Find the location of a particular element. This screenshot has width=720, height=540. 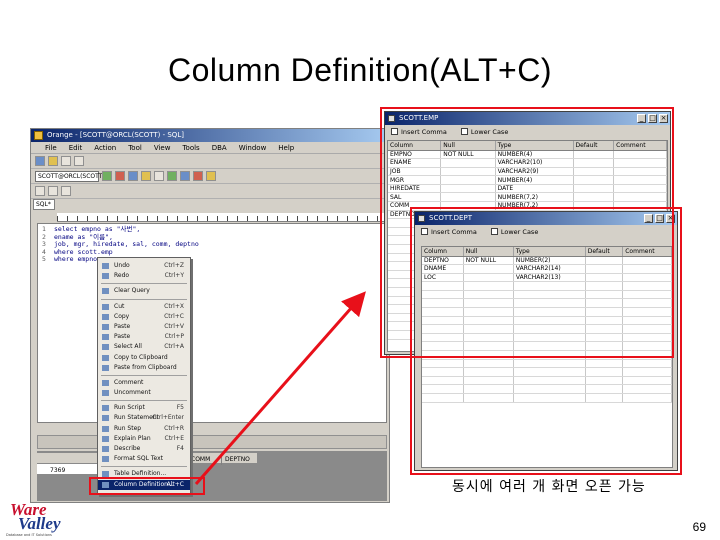

table-header-row: Column Null Type Default Comment is located at coordinates (527, 146).